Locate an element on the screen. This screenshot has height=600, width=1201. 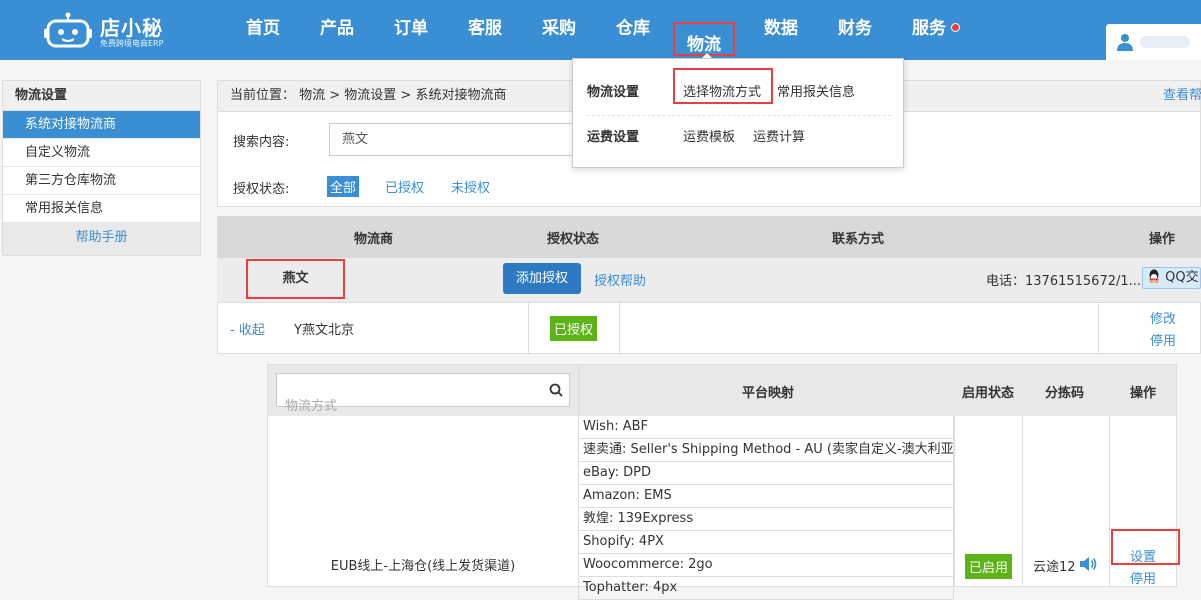
dropdown-group-freight-settings: 运费设置 is located at coordinates (613, 137).